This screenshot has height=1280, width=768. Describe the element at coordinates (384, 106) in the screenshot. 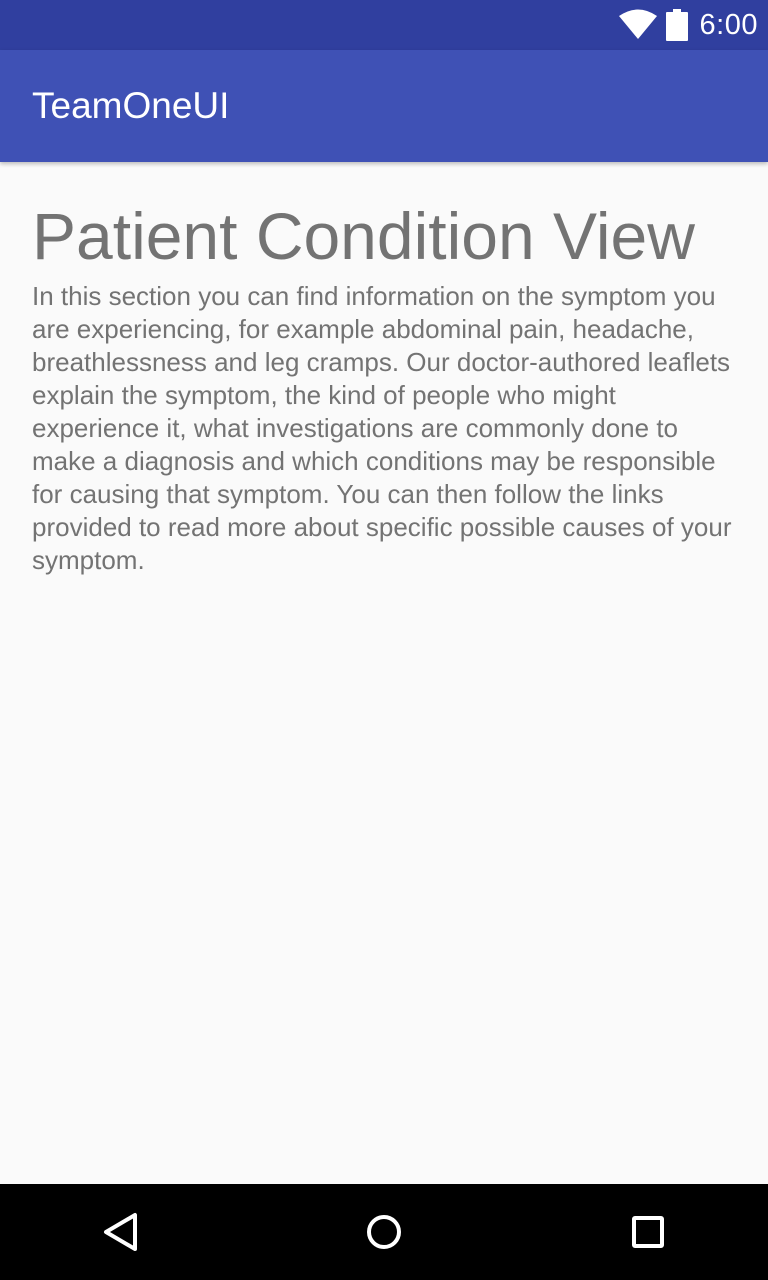

I see `app-bar: TeamOneUI` at that location.